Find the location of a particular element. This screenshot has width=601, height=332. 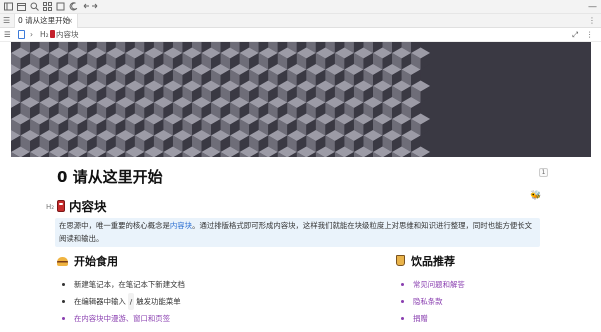

section-heading-drinks: 饮品推荐 is located at coordinates (425, 262).